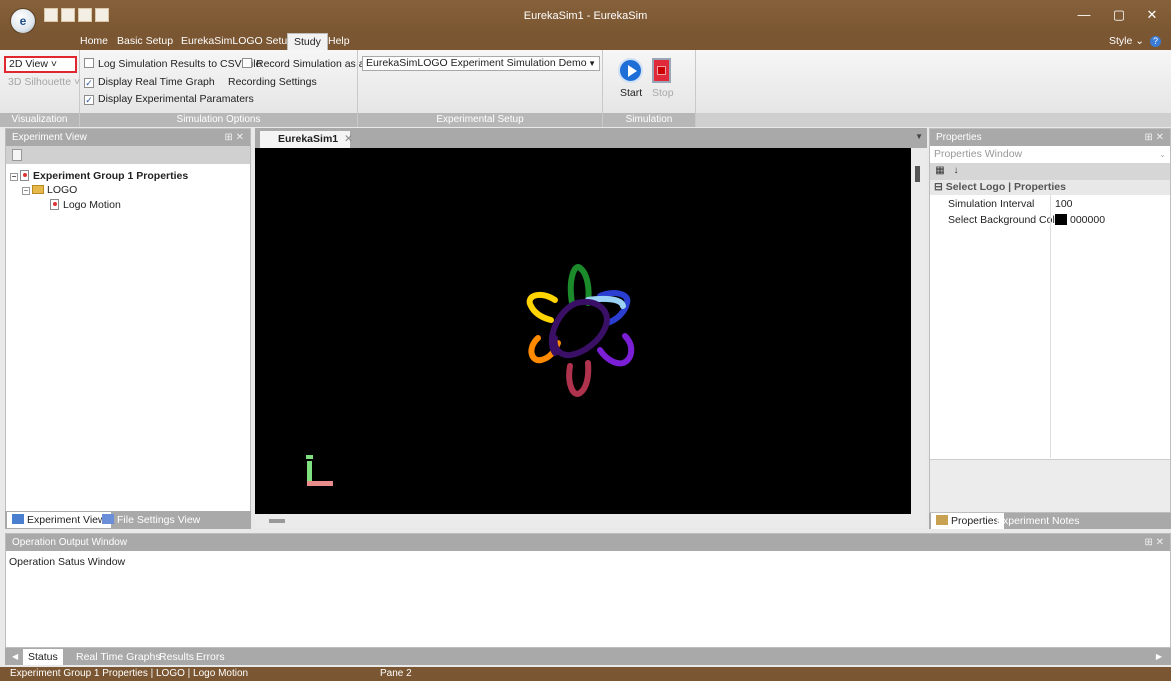  What do you see at coordinates (176, 99) in the screenshot?
I see `display-params-label: Display Experimental Paramaters` at bounding box center [176, 99].